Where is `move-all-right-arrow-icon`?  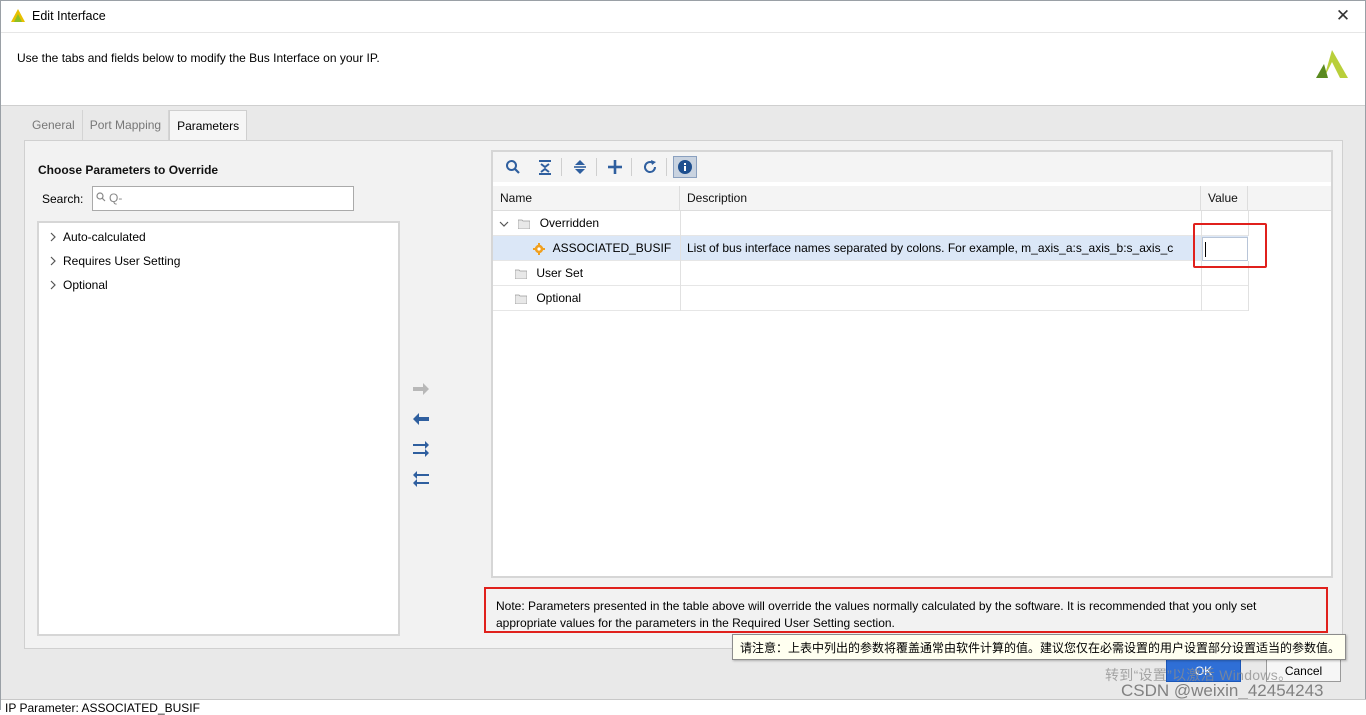 move-all-right-arrow-icon is located at coordinates (421, 449).